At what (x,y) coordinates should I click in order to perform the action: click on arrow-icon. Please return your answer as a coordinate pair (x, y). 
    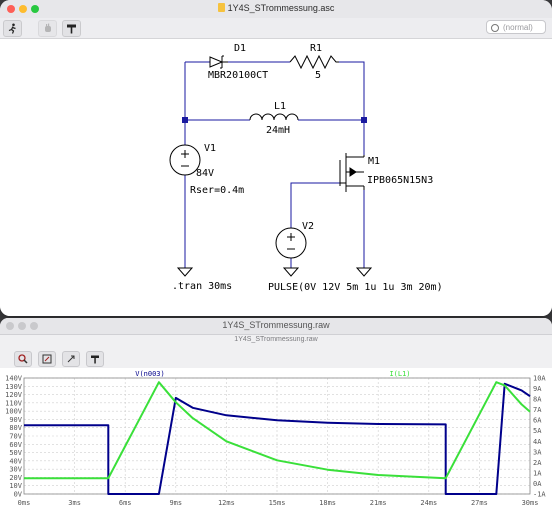
    Looking at the image, I should click on (71, 359).